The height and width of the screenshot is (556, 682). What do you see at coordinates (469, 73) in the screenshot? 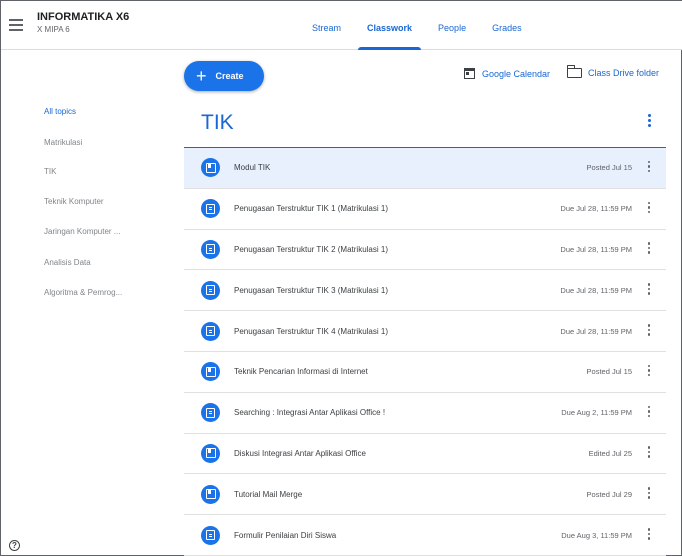
I see `calendar-icon` at bounding box center [469, 73].